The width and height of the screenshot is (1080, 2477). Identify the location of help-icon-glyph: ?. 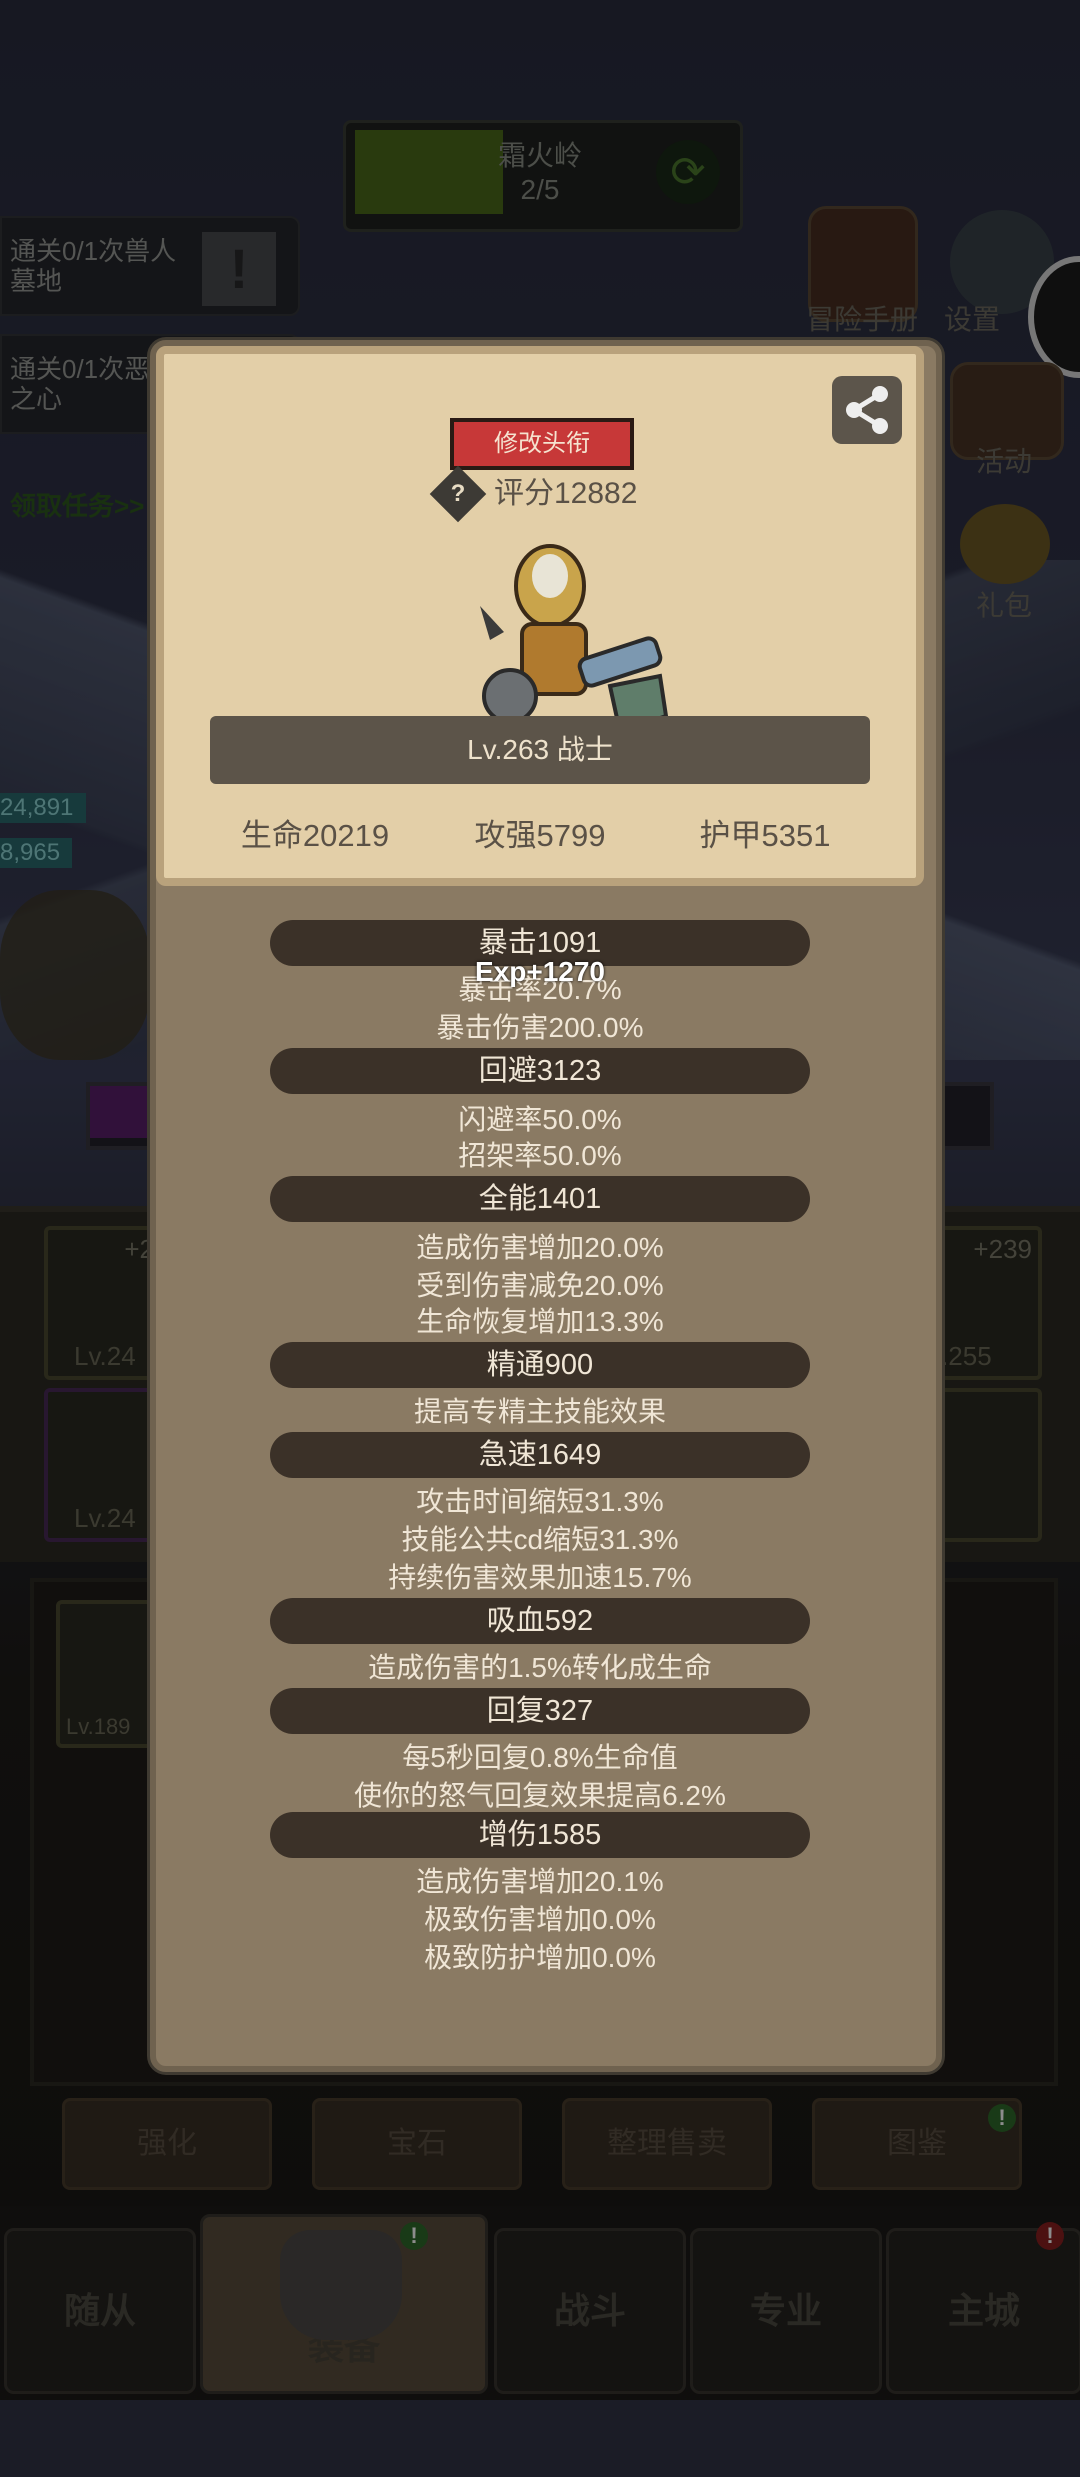
(458, 493).